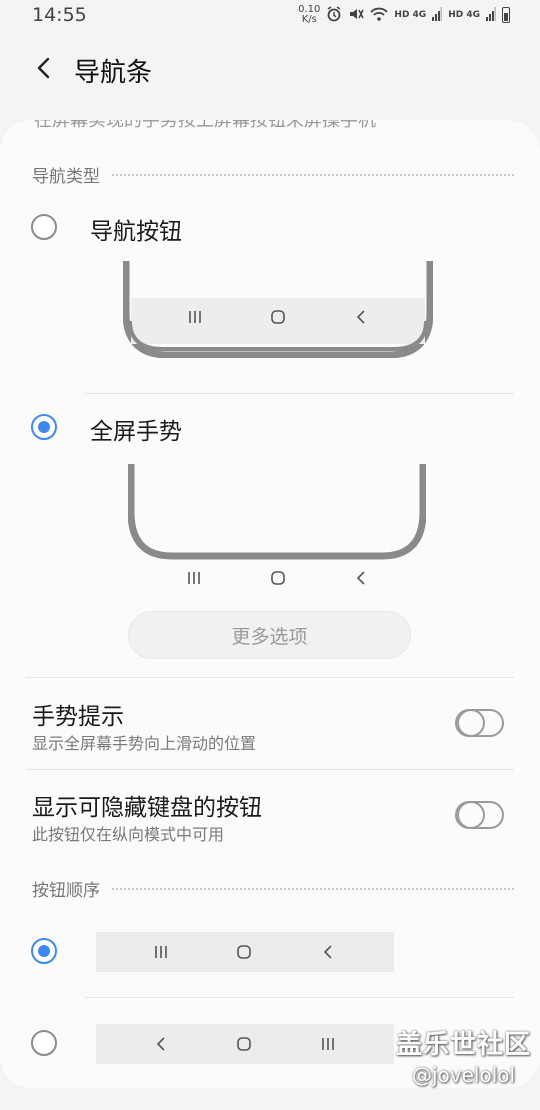 This screenshot has height=1110, width=540. I want to click on back-button, so click(44, 68).